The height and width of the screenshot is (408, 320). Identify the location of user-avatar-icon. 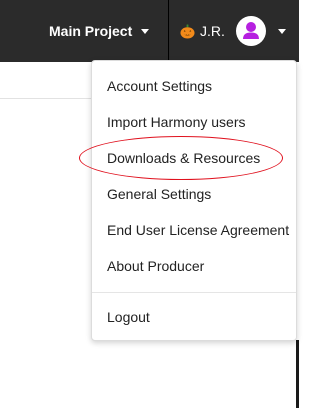
(251, 31).